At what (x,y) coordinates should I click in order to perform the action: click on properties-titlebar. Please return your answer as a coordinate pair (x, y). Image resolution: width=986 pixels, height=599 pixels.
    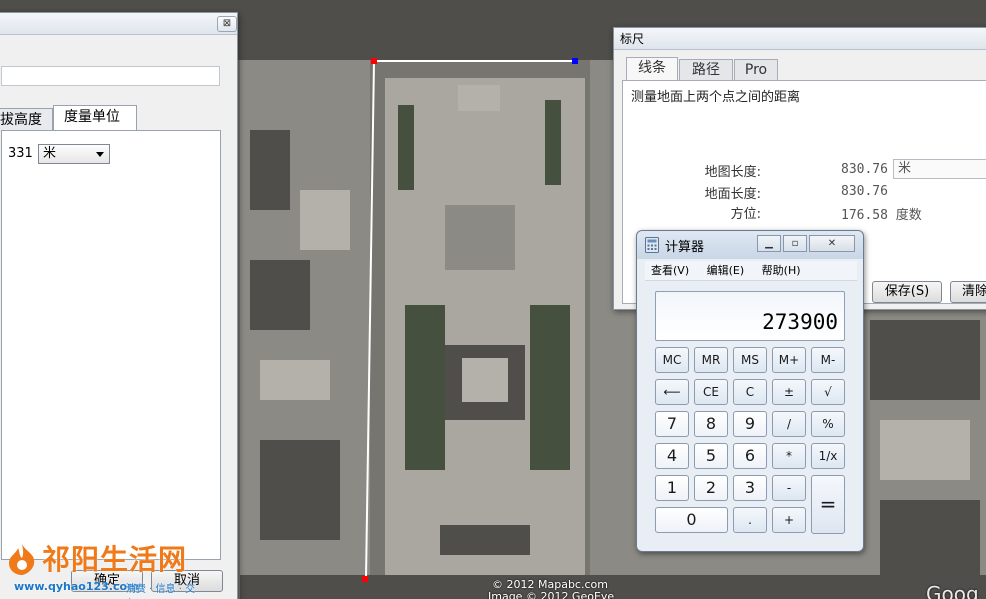
    Looking at the image, I should click on (118, 24).